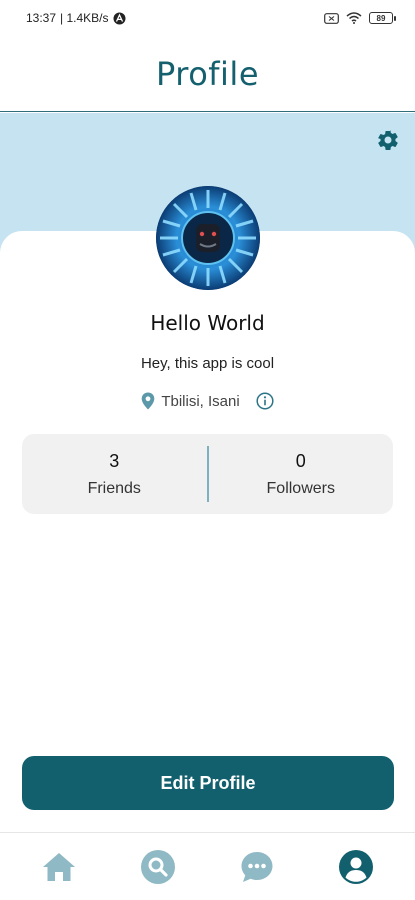 This screenshot has height=900, width=415. I want to click on location-row: Tbilisi, Isani, so click(207, 401).